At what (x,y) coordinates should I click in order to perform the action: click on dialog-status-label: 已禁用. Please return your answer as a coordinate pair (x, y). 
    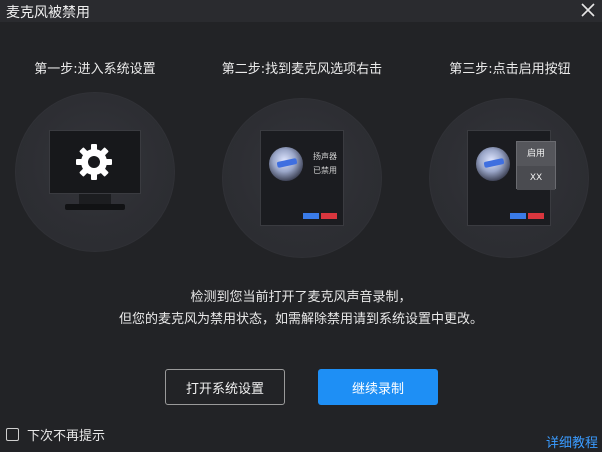
    Looking at the image, I should click on (325, 170).